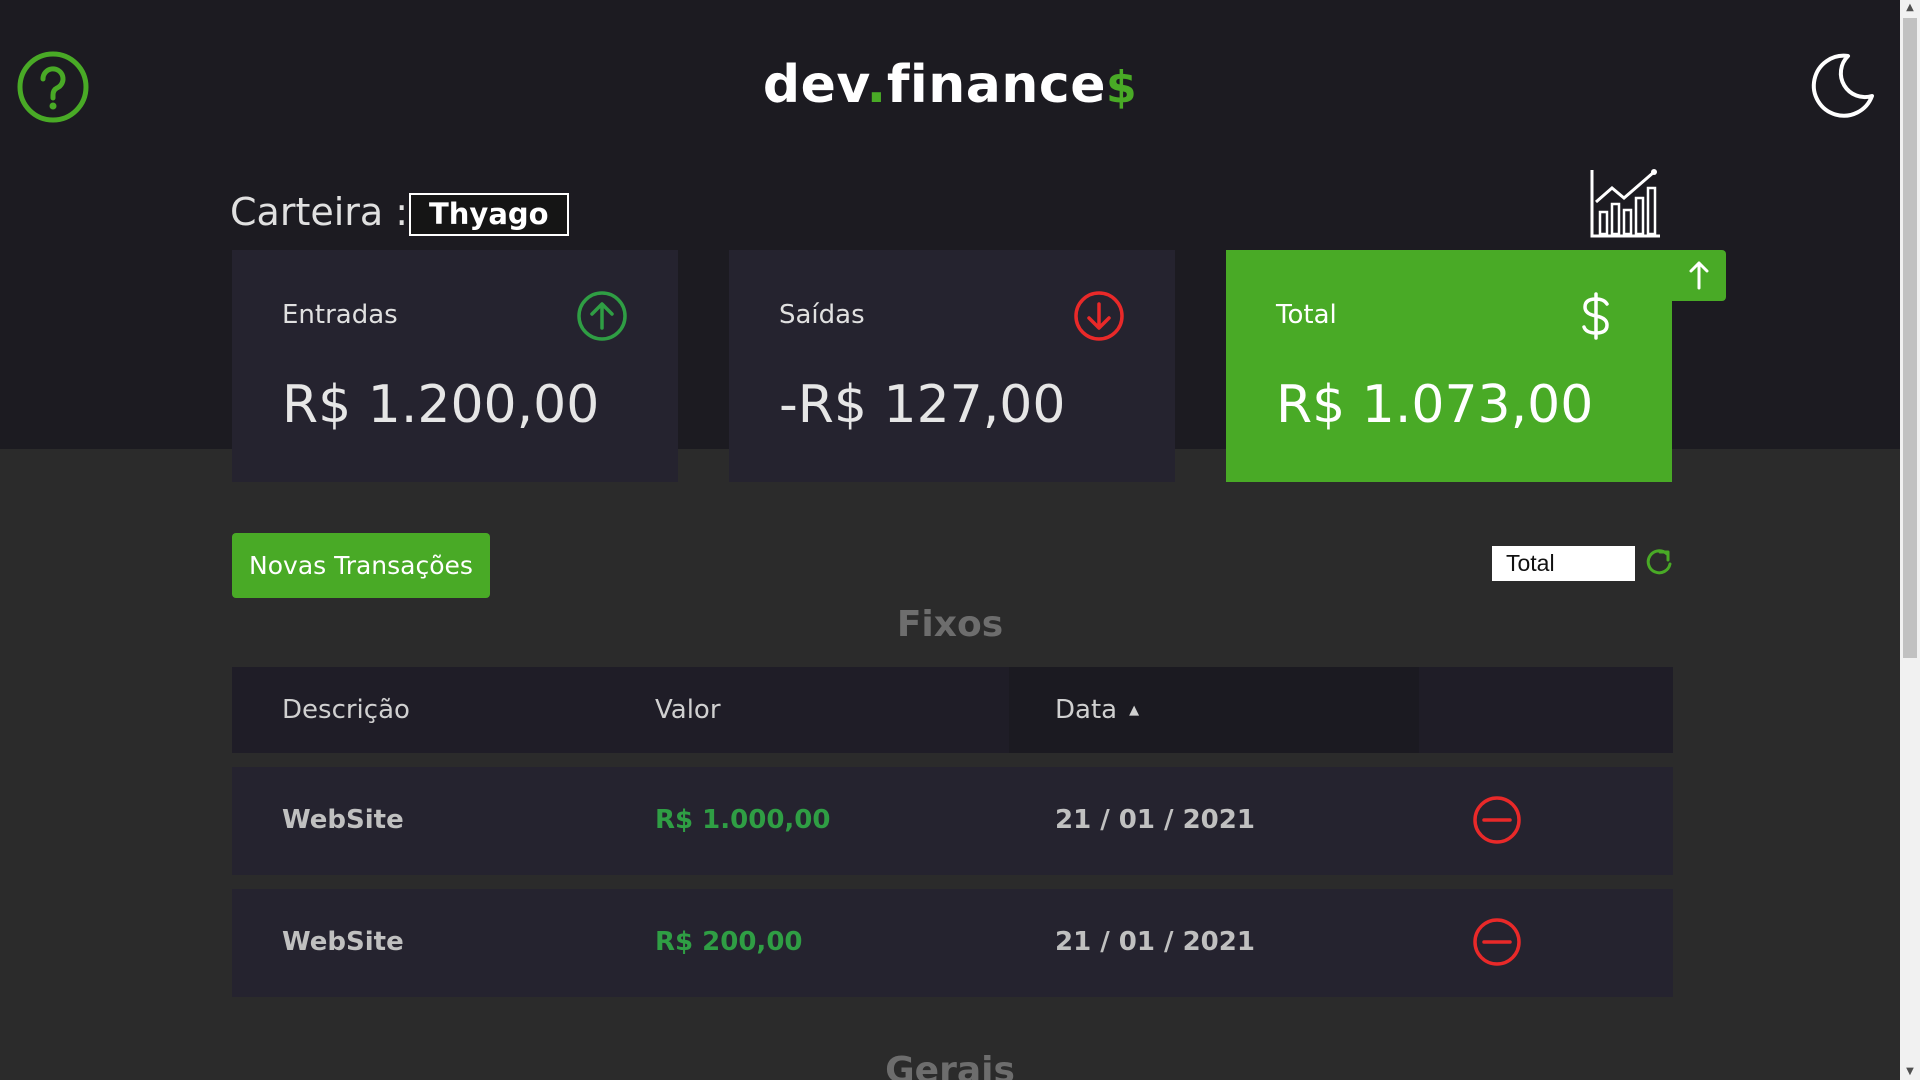 The height and width of the screenshot is (1080, 1920). I want to click on general-section-title: Gerais, so click(950, 1065).